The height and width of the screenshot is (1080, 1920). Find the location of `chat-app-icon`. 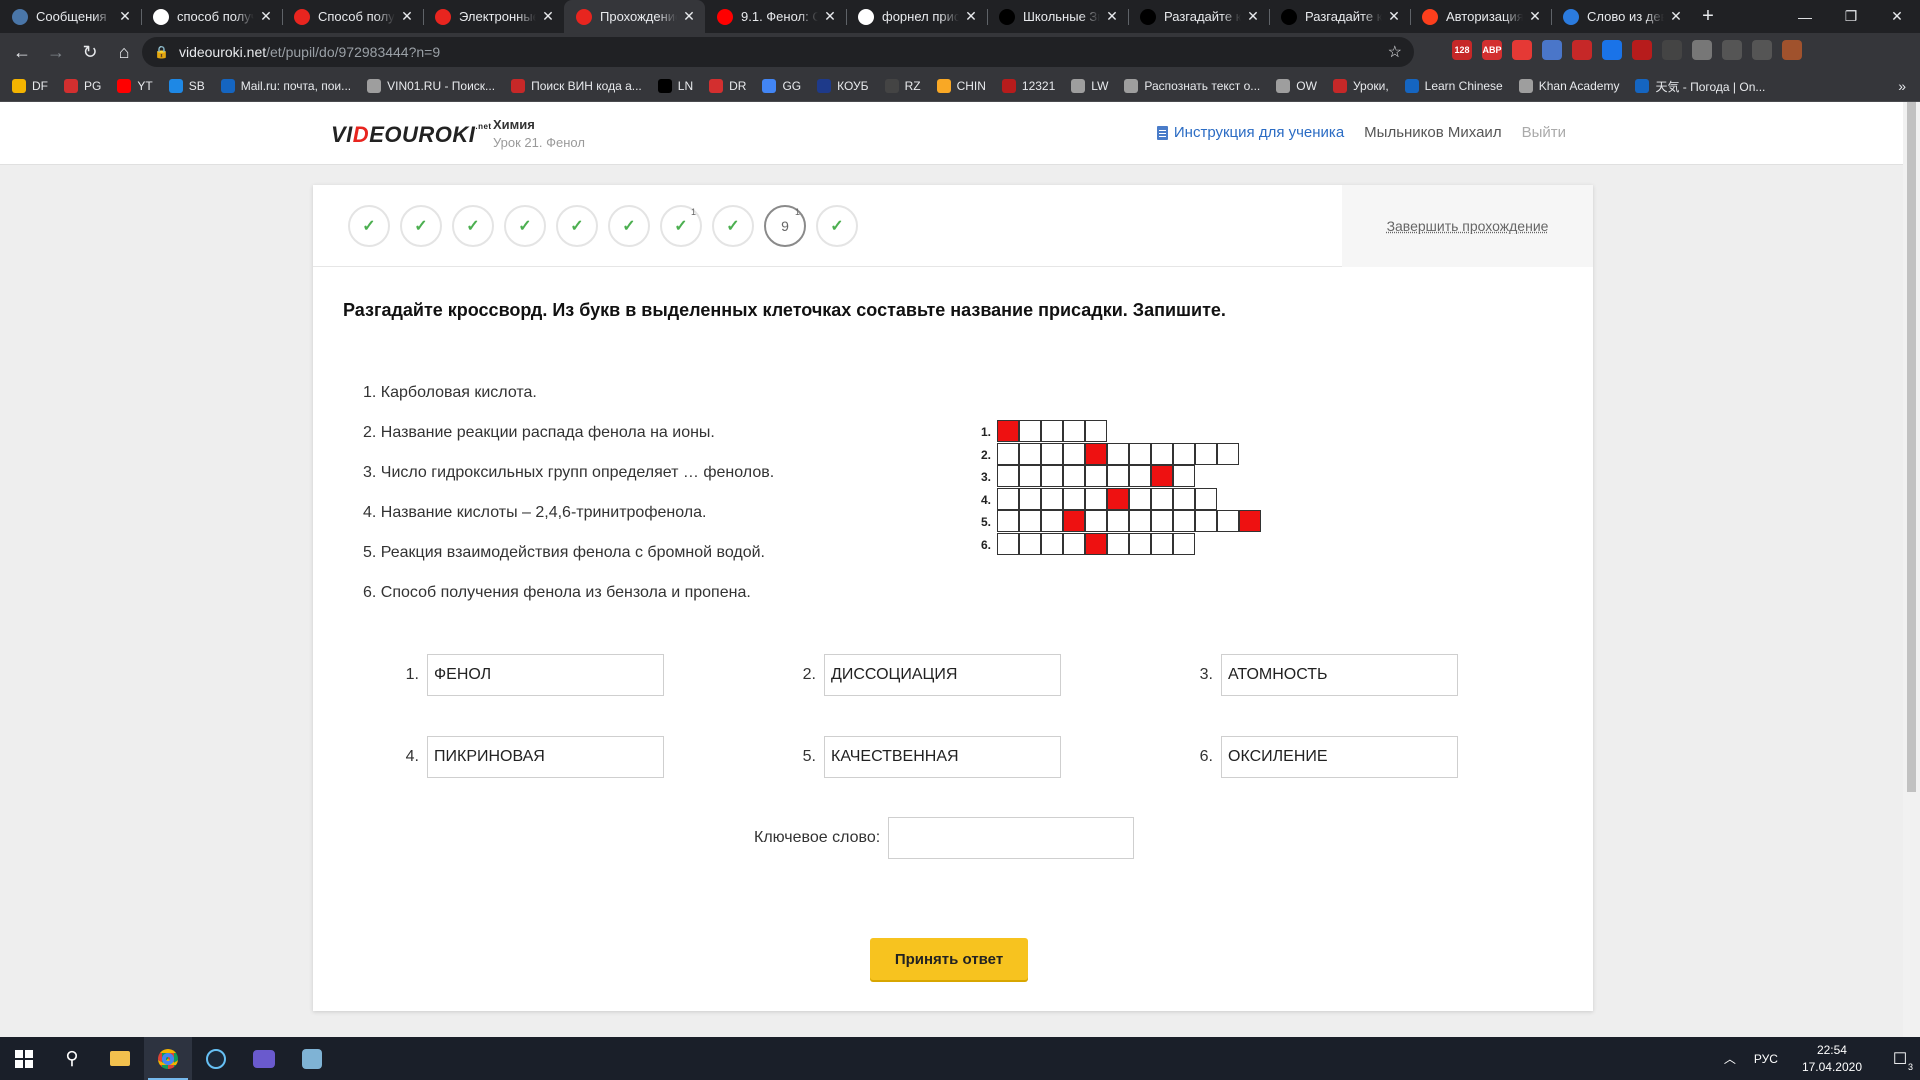

chat-app-icon is located at coordinates (264, 1058).